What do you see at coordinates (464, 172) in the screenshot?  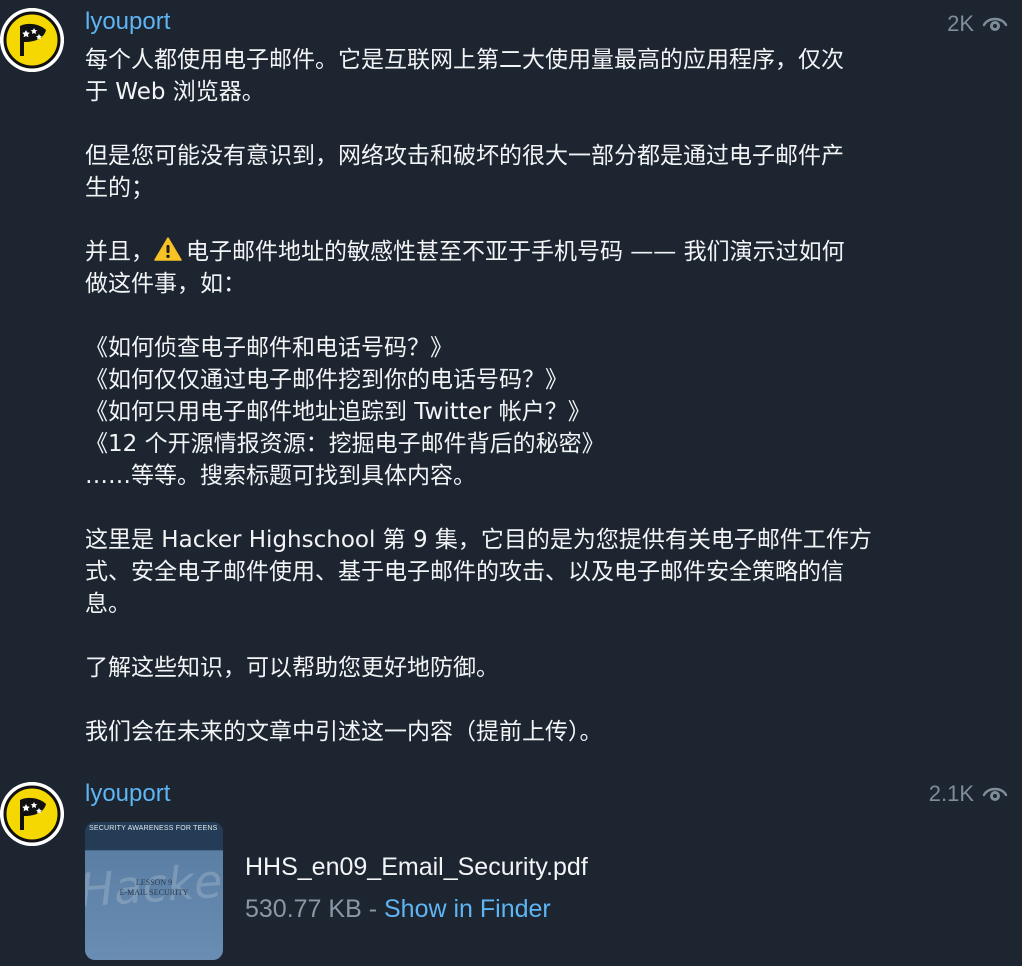 I see `paragraph: 但是您可能没有意识到，网络攻击和破坏的很大一部分都是通过电子邮件产 生的；` at bounding box center [464, 172].